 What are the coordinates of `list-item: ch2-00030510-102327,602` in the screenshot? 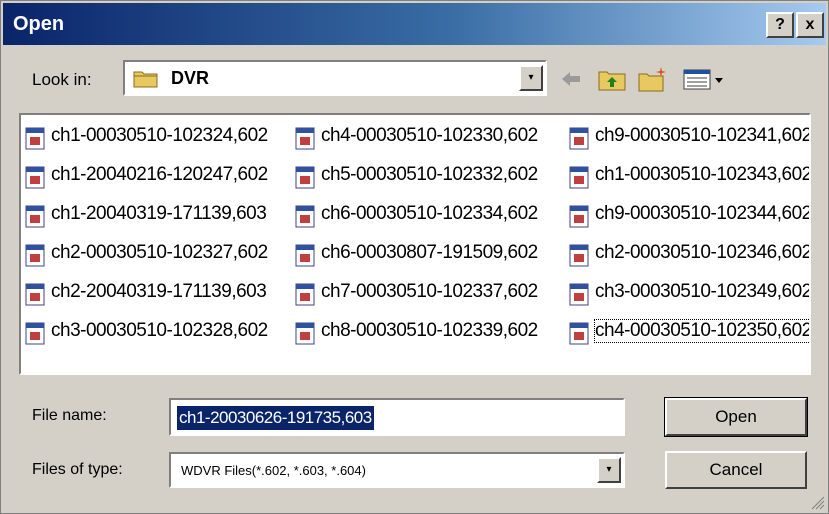 It's located at (159, 254).